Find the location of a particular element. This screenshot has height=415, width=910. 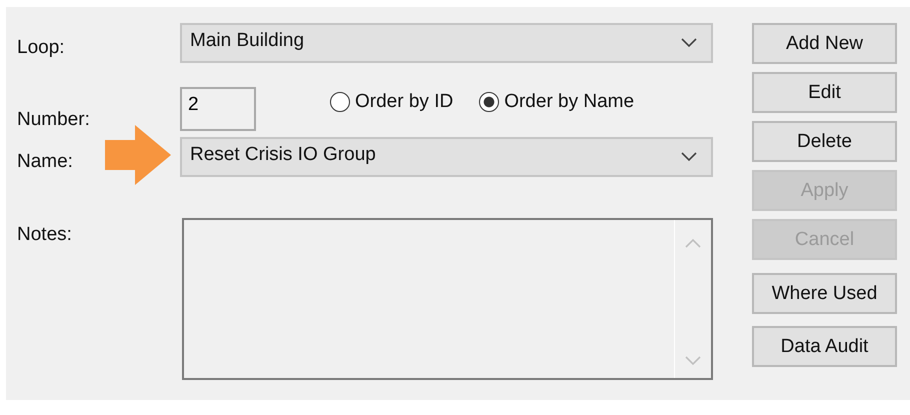

notes-label: Notes: is located at coordinates (45, 235).